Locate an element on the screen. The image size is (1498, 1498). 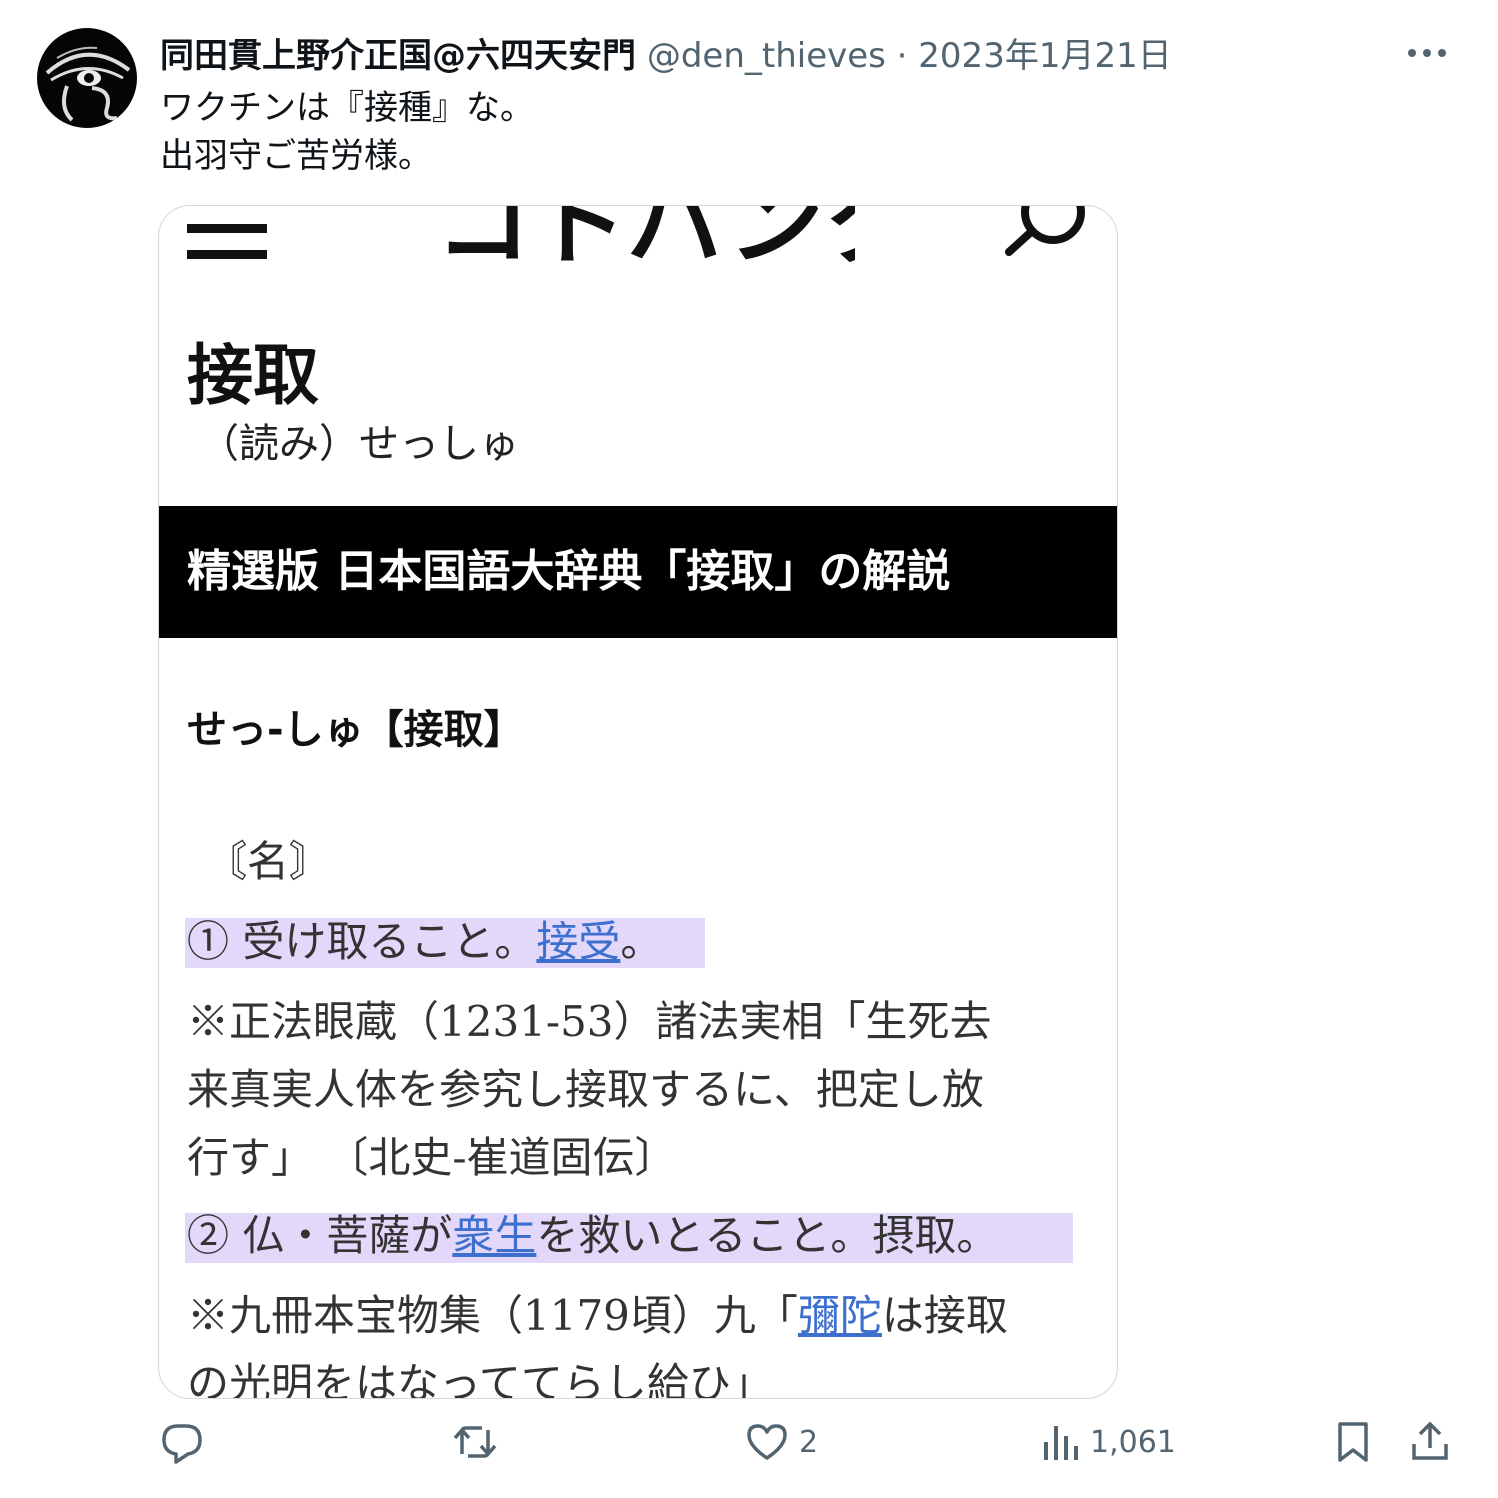
views-button: 1,061 is located at coordinates (1108, 1442).